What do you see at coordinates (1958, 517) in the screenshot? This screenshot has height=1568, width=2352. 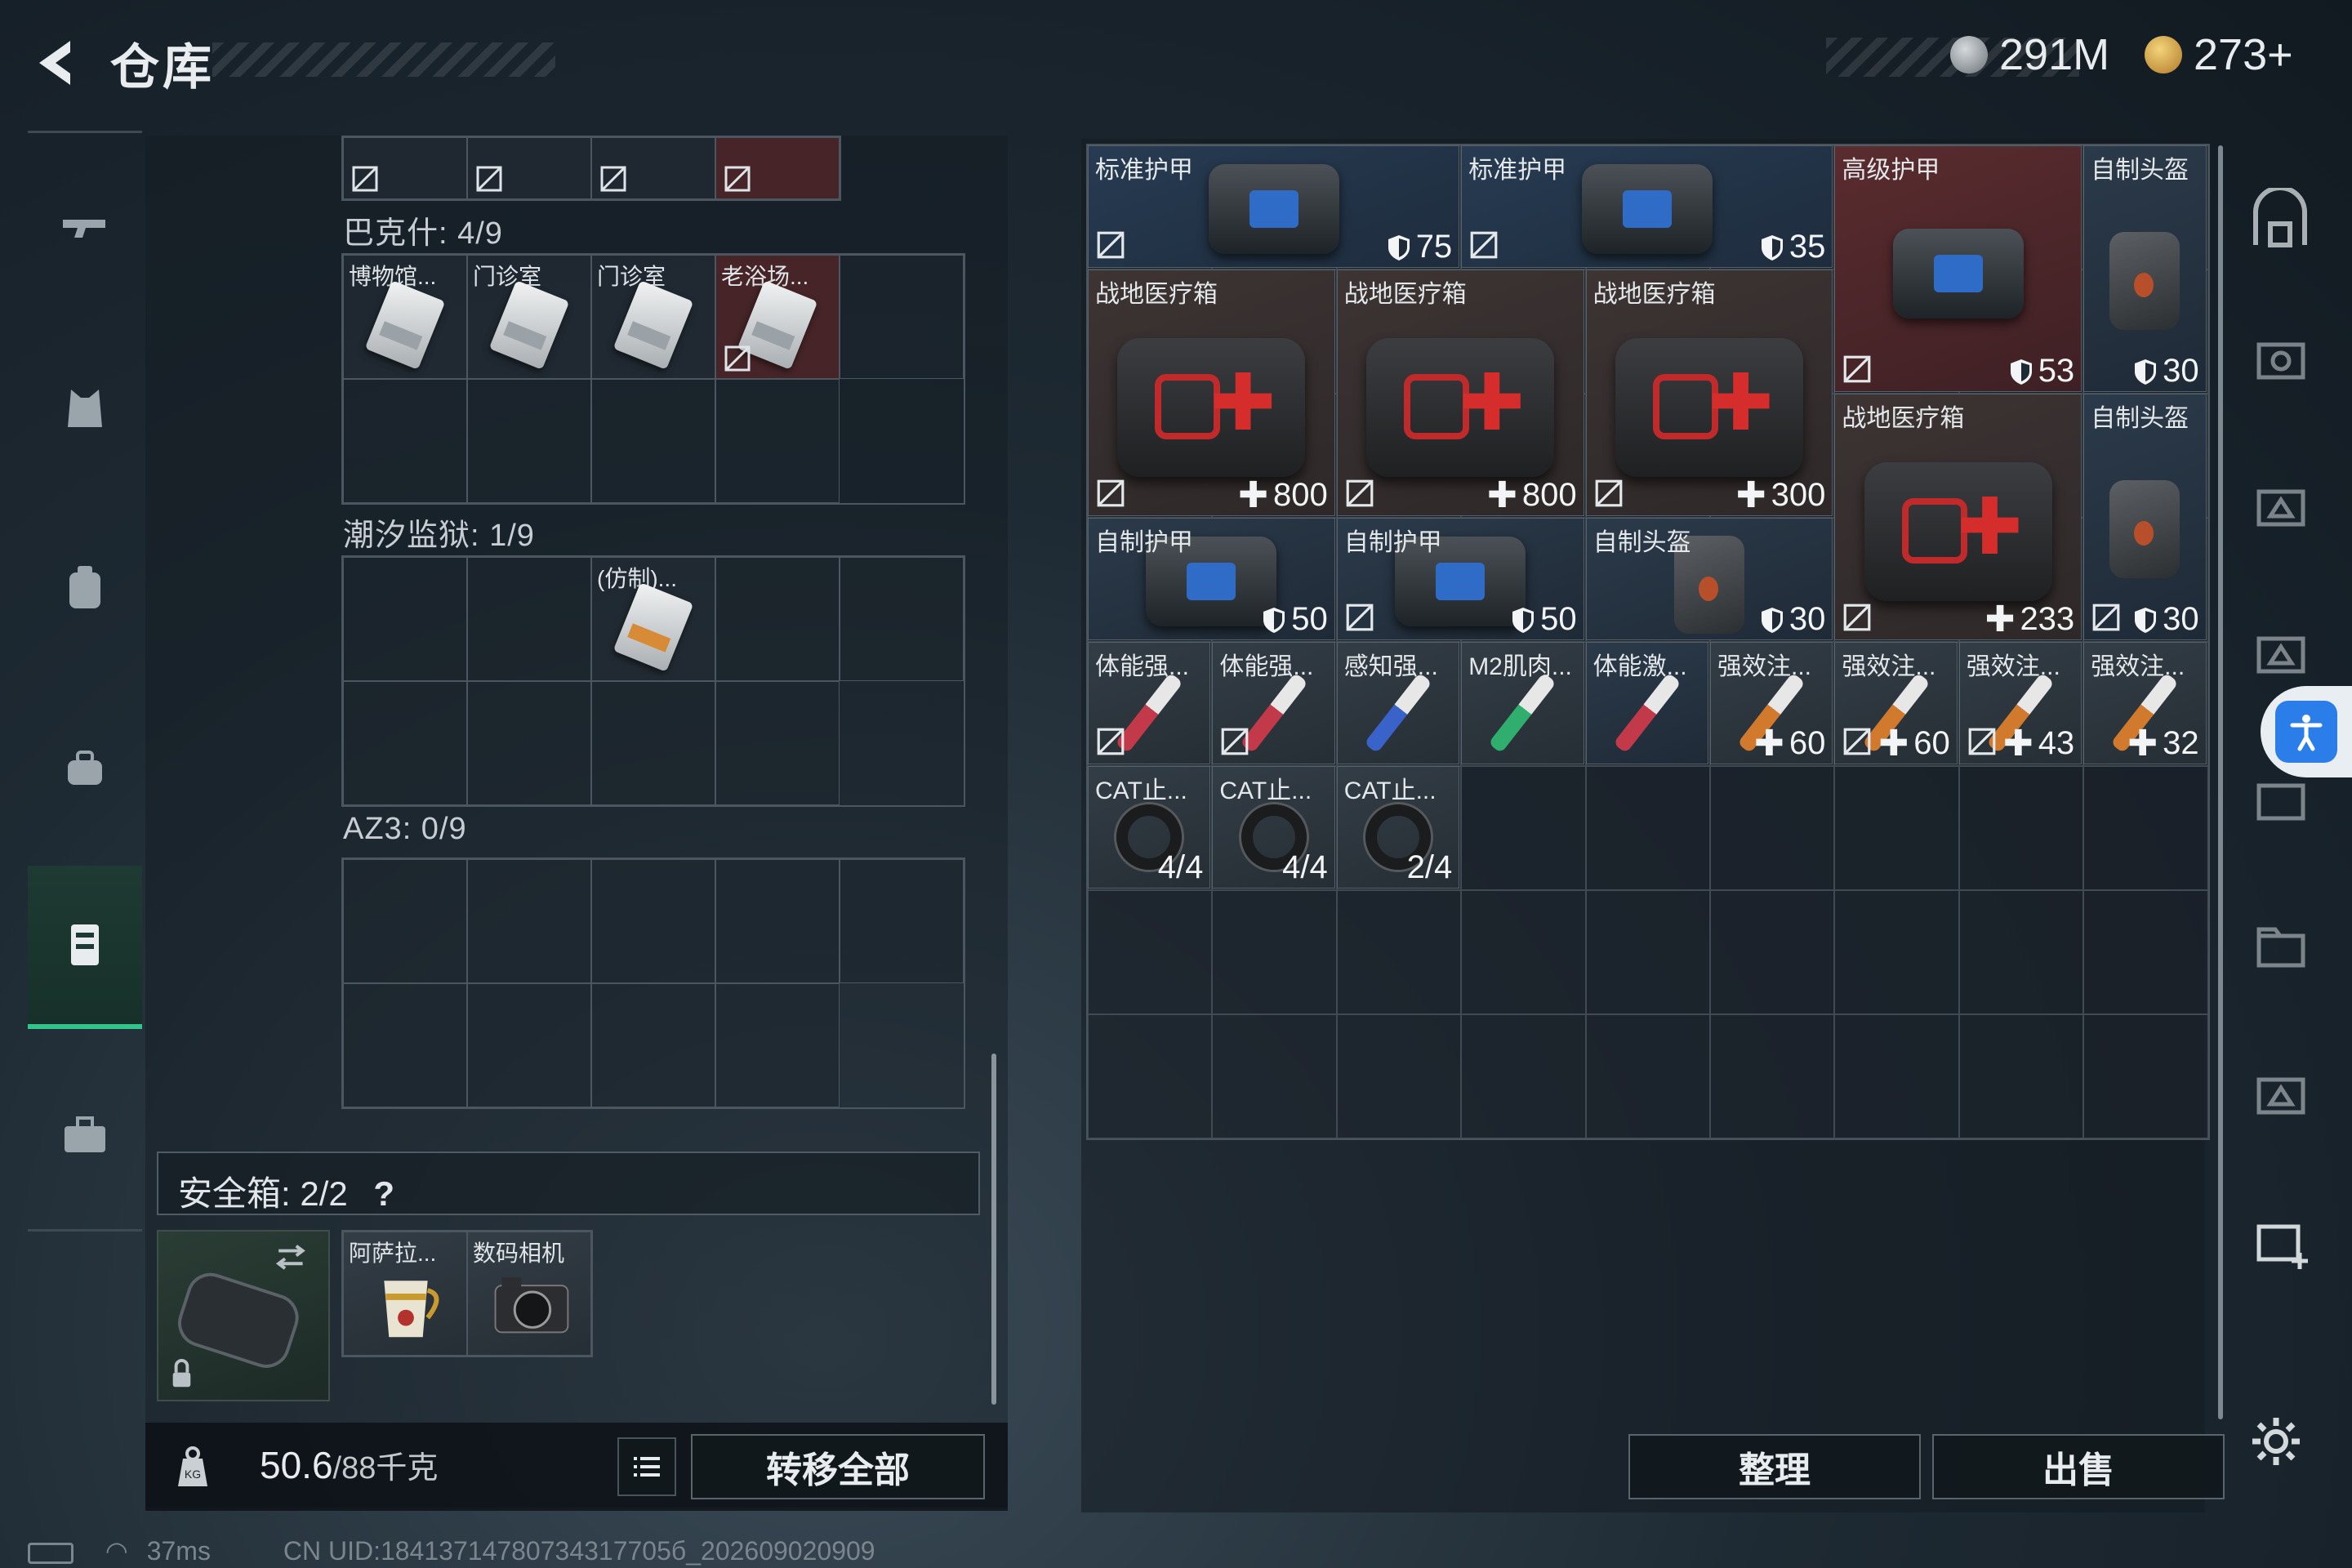 I see `storage-item: 战地医疗箱 ✚233` at bounding box center [1958, 517].